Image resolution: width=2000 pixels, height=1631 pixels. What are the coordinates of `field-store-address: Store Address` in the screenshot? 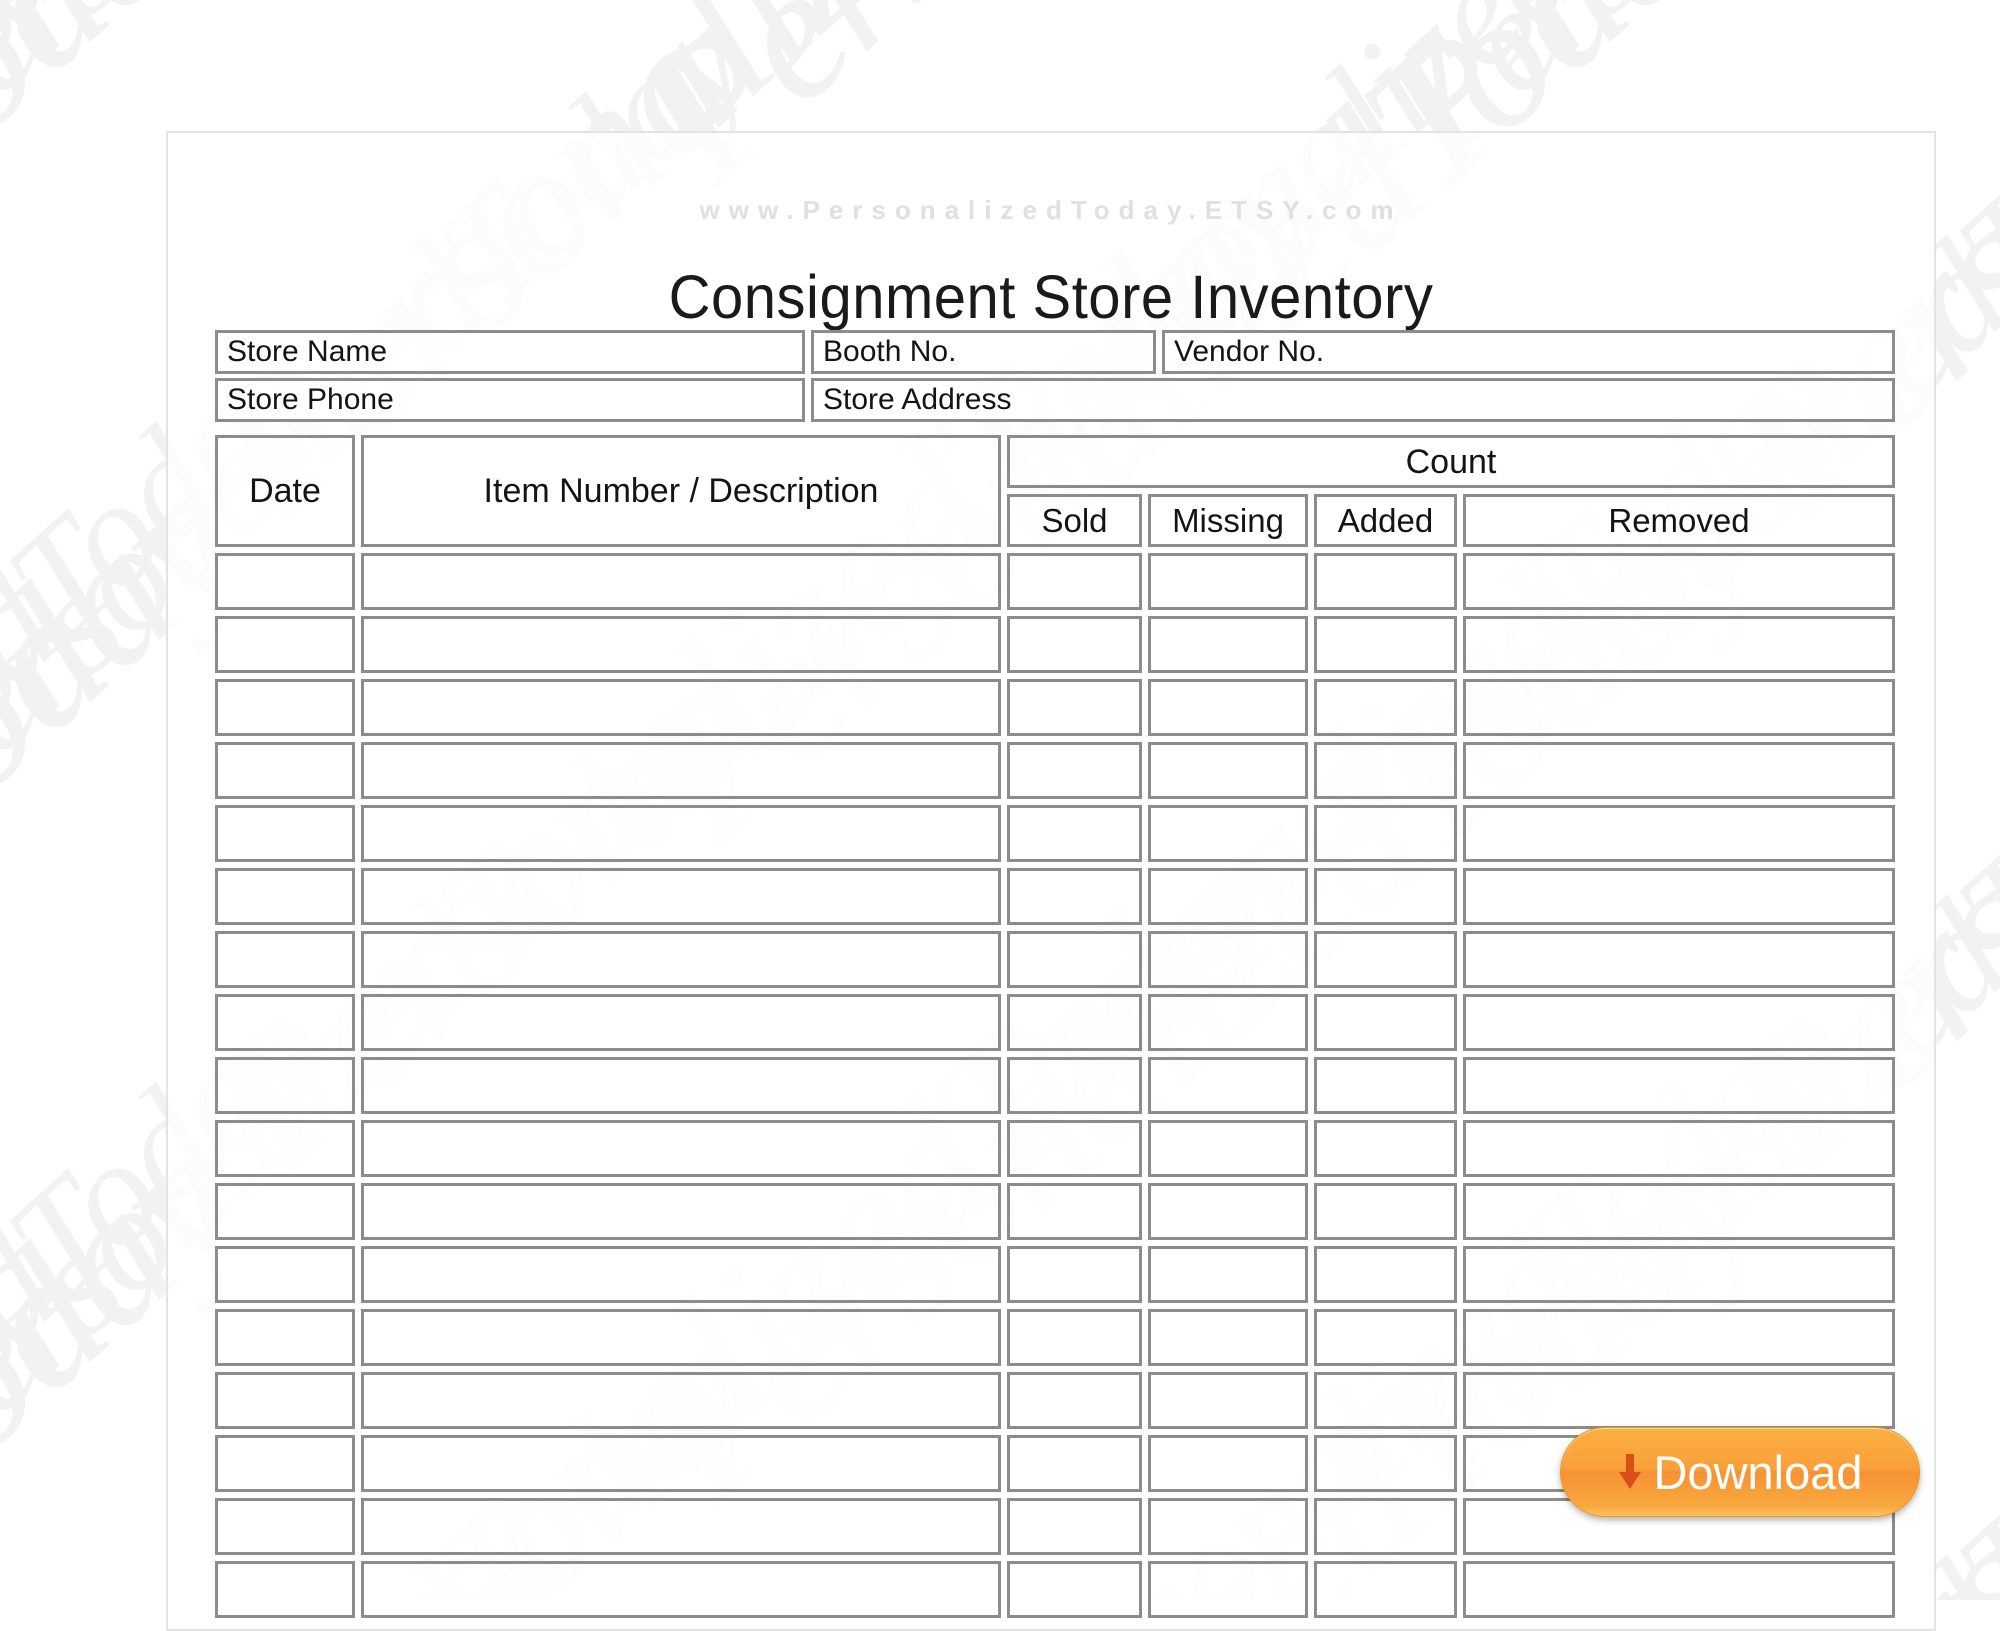 It's located at (1353, 400).